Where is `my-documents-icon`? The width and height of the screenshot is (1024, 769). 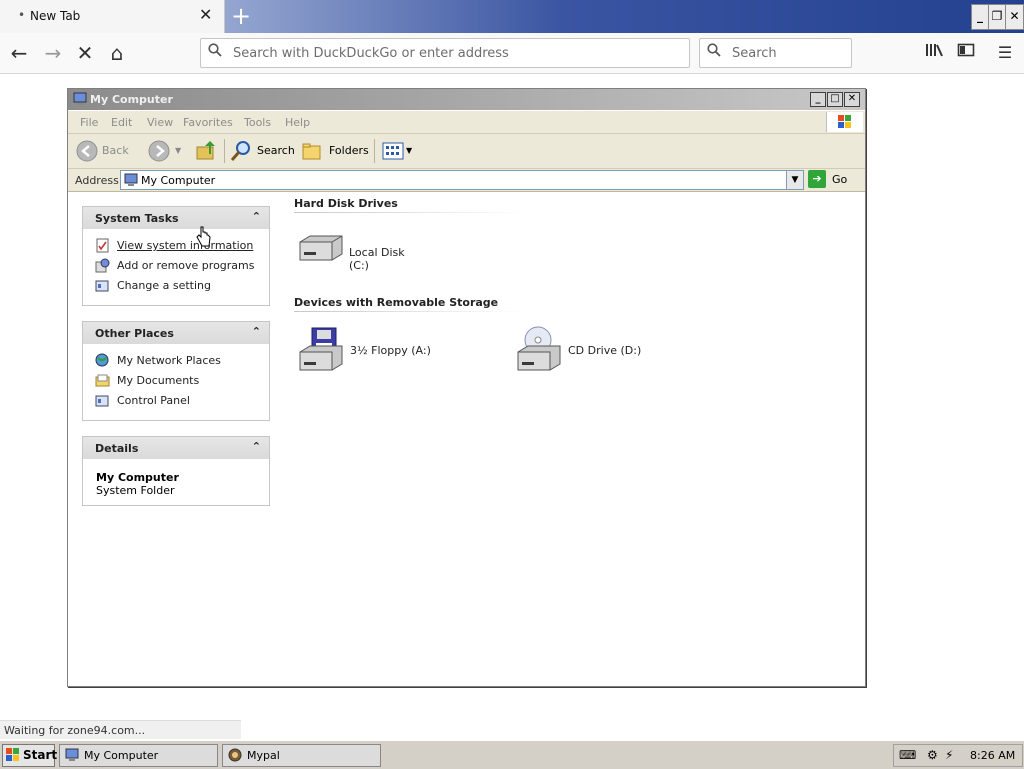
my-documents-icon is located at coordinates (102, 380).